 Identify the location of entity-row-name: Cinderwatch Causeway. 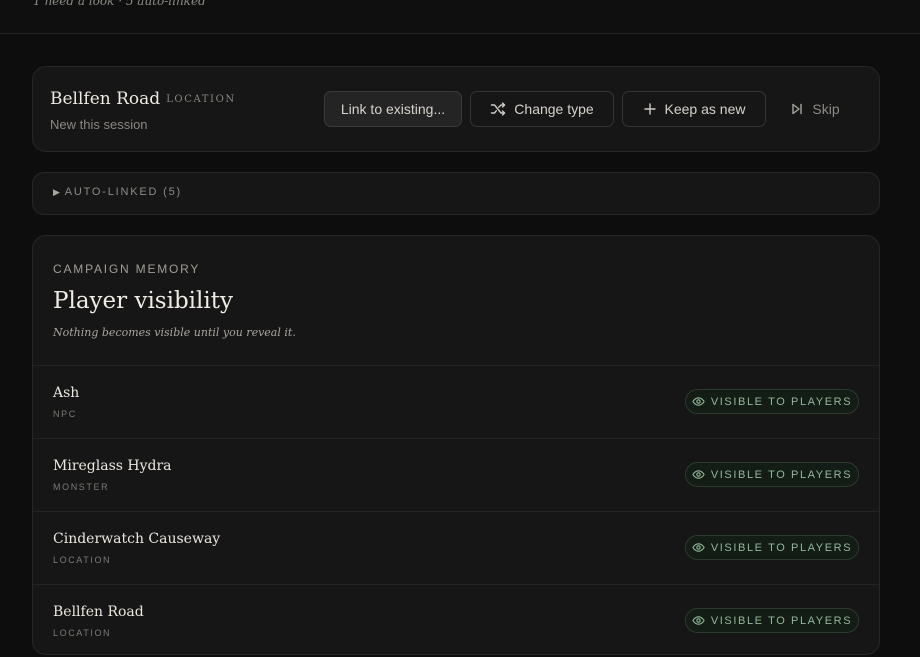
(137, 539).